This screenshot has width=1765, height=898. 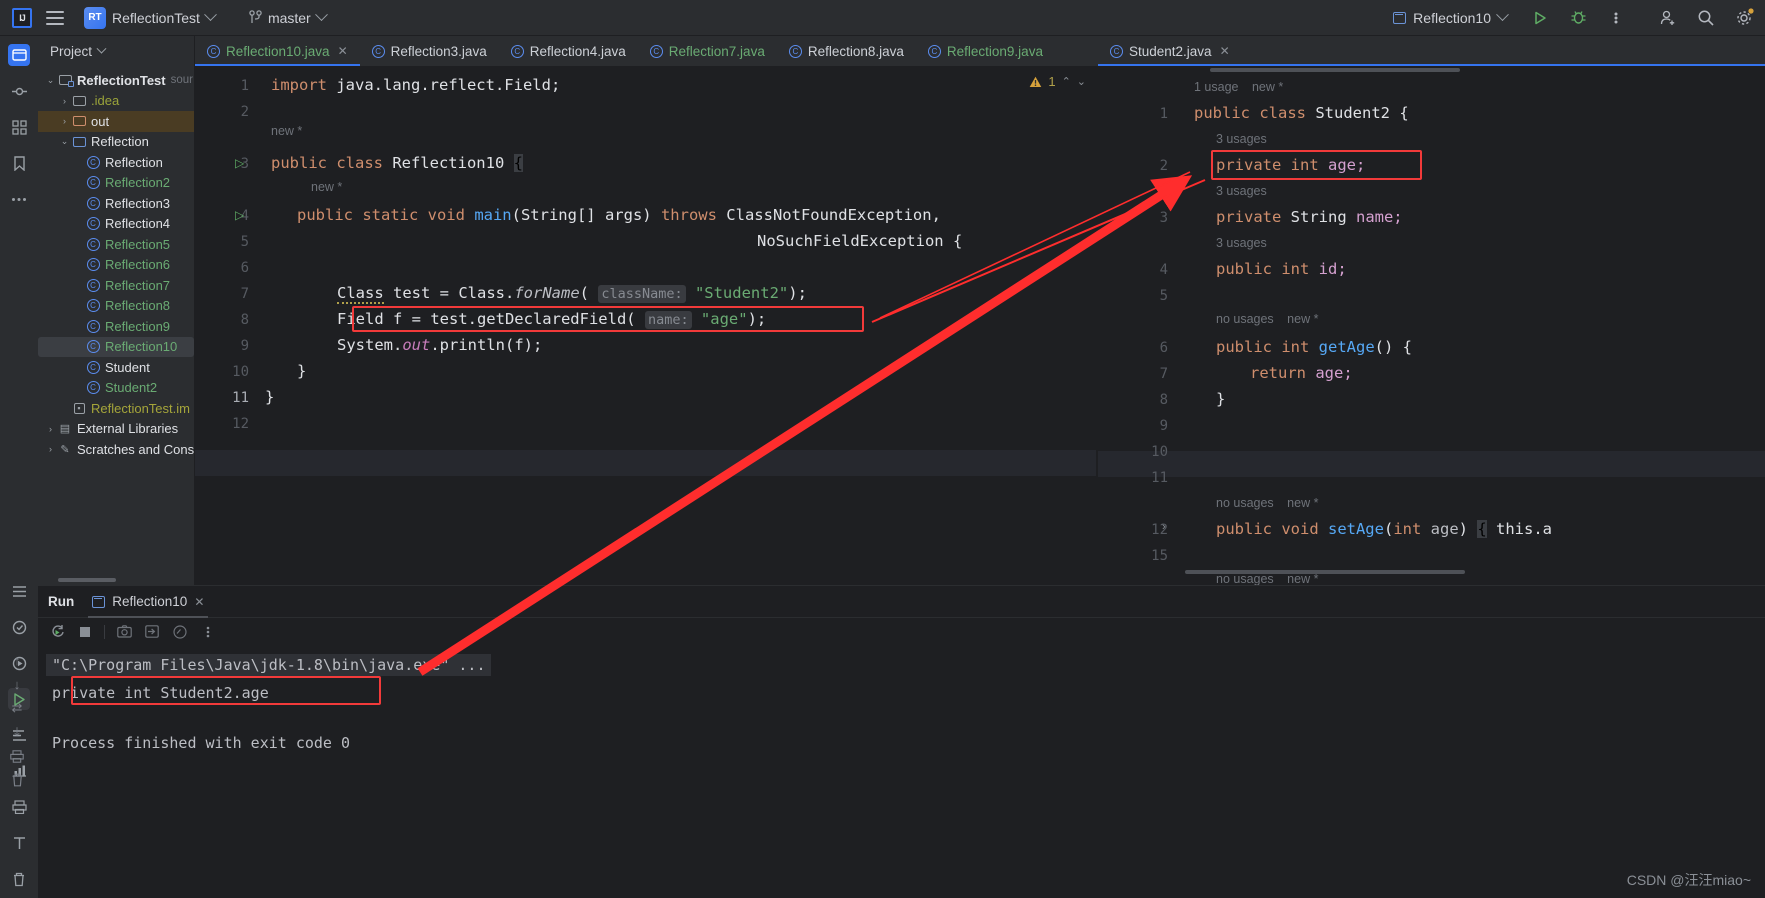 I want to click on more-actions-button, so click(x=1616, y=18).